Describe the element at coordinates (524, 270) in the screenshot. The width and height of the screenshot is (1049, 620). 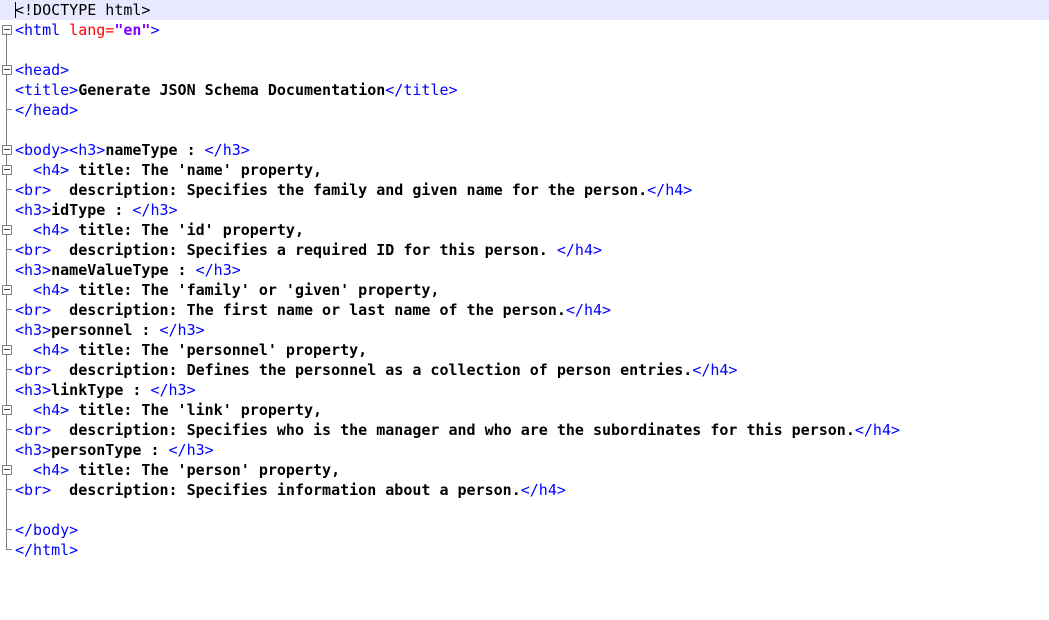
I see `code-line-h3: <h3>nameValueType : </h3>` at that location.